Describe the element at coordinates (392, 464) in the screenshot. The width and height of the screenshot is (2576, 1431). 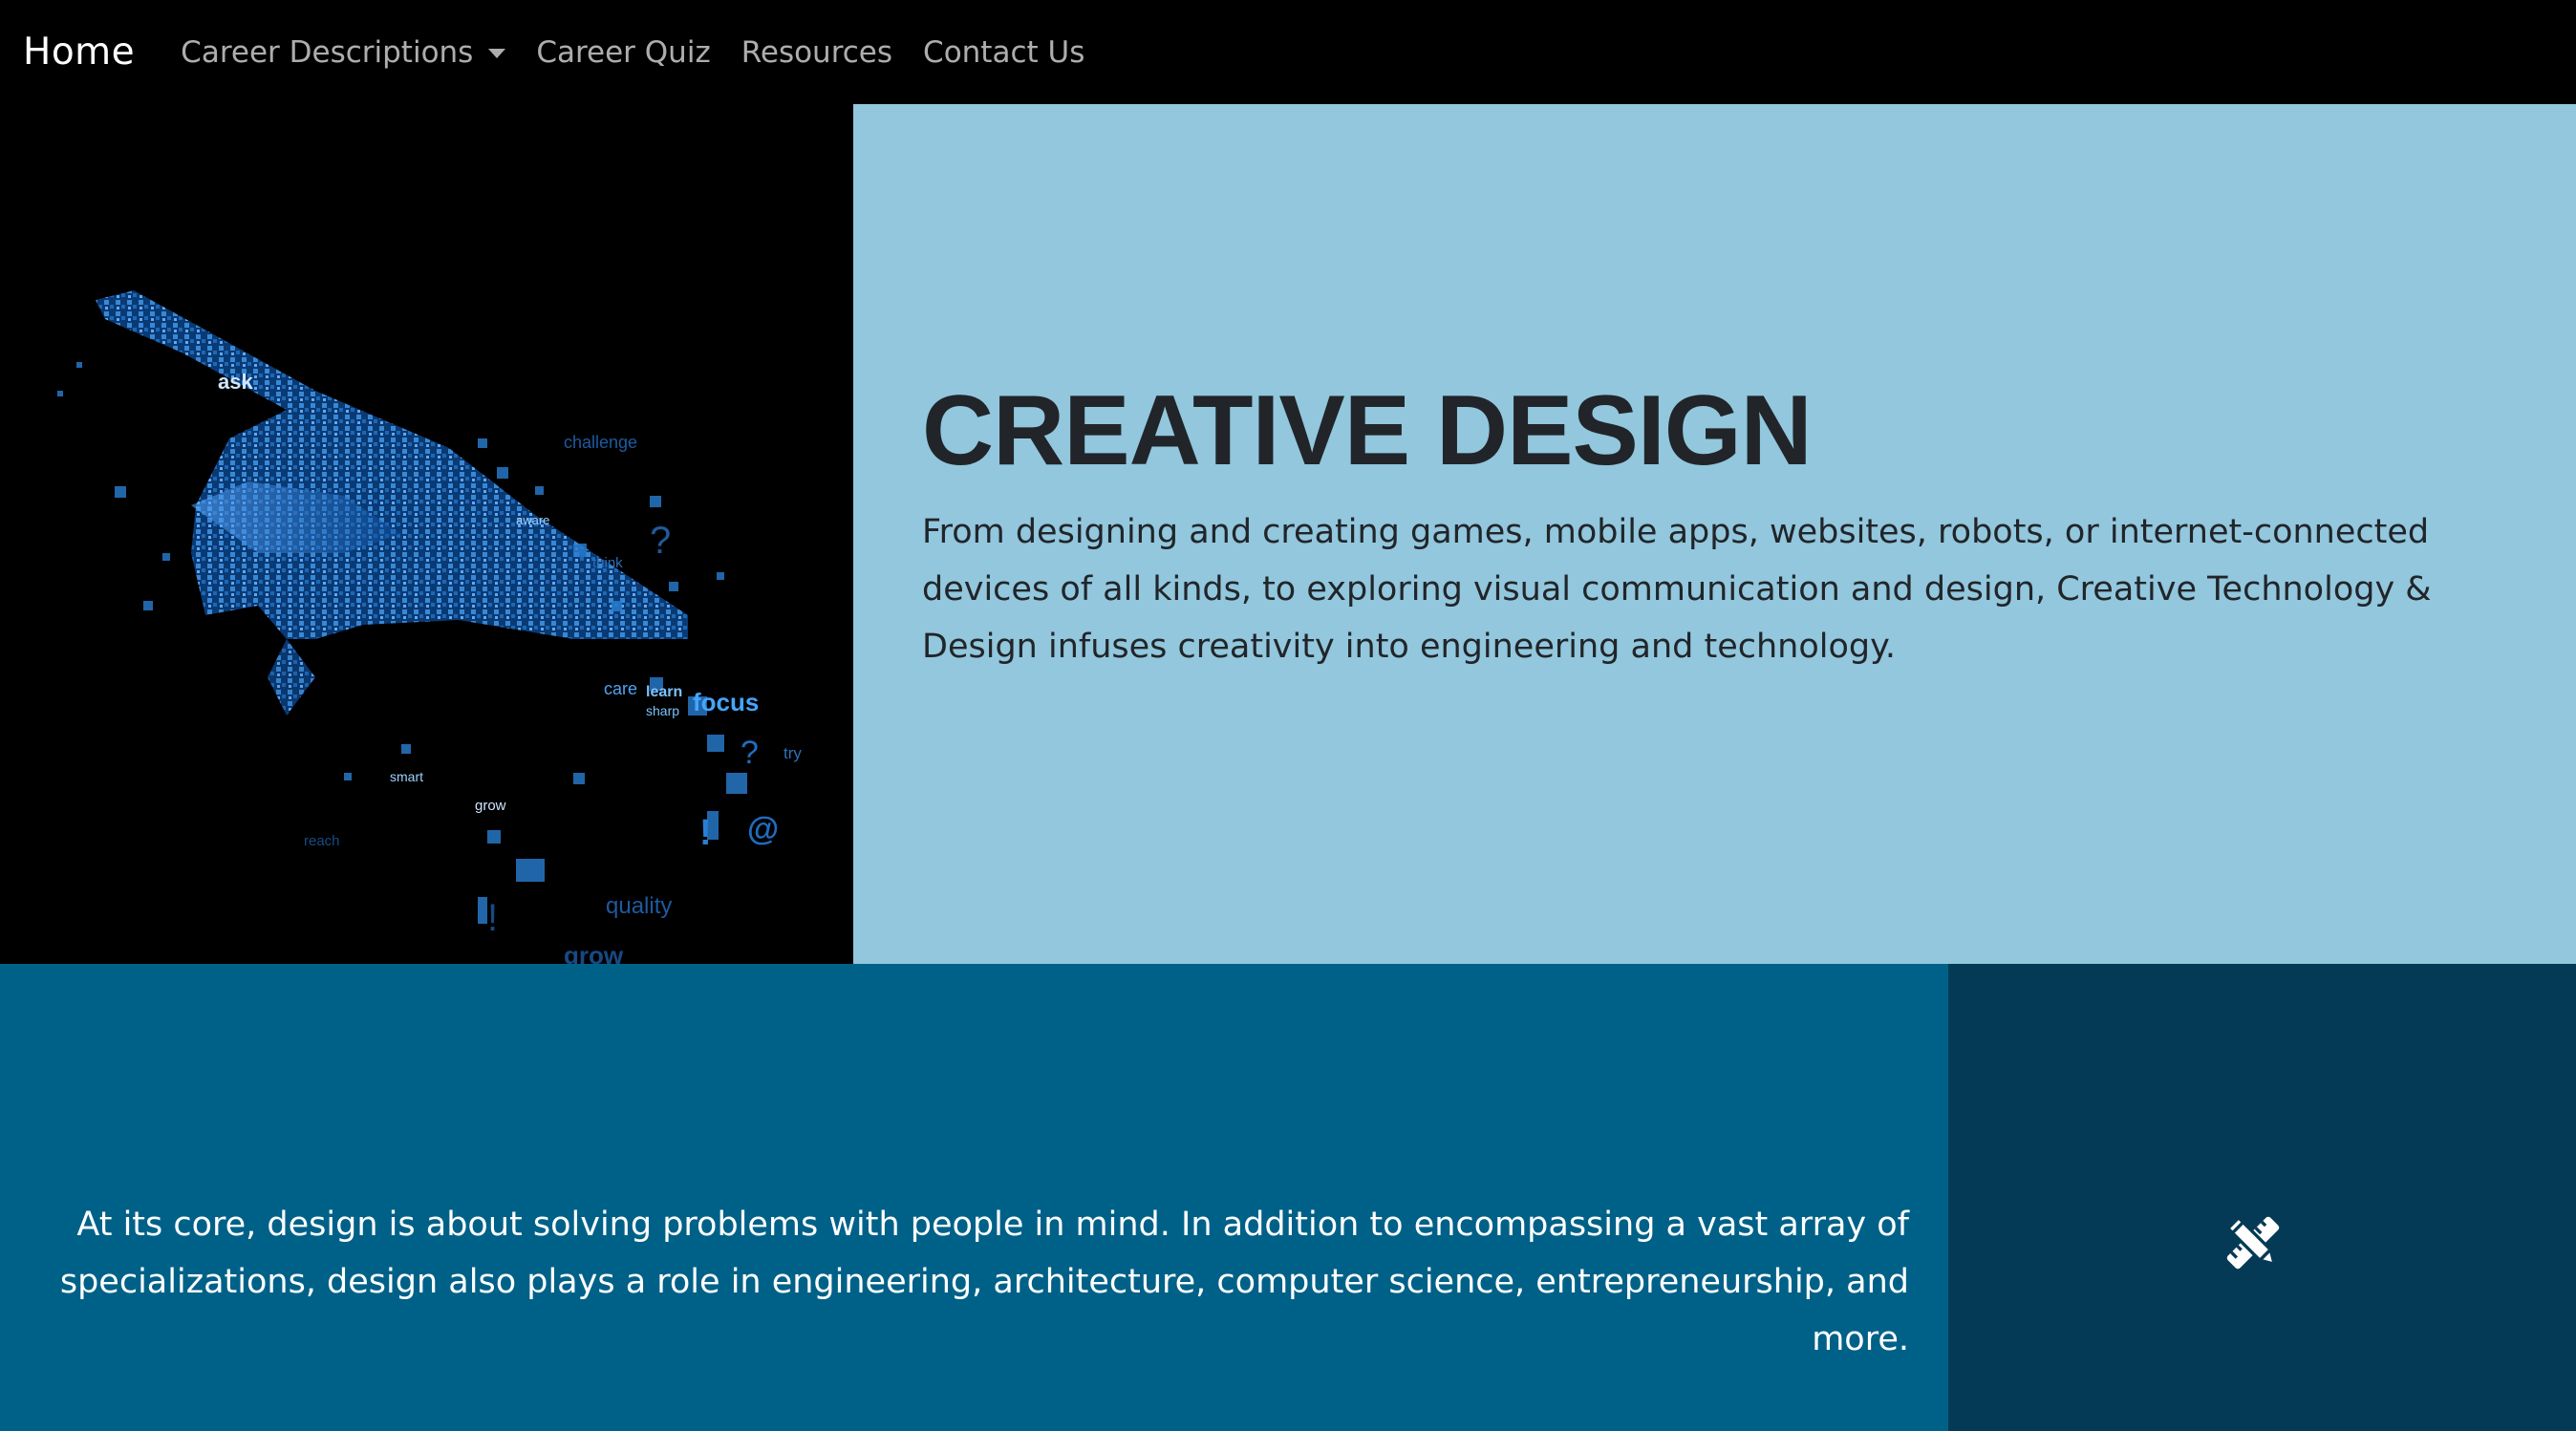
I see `hand-shape` at that location.